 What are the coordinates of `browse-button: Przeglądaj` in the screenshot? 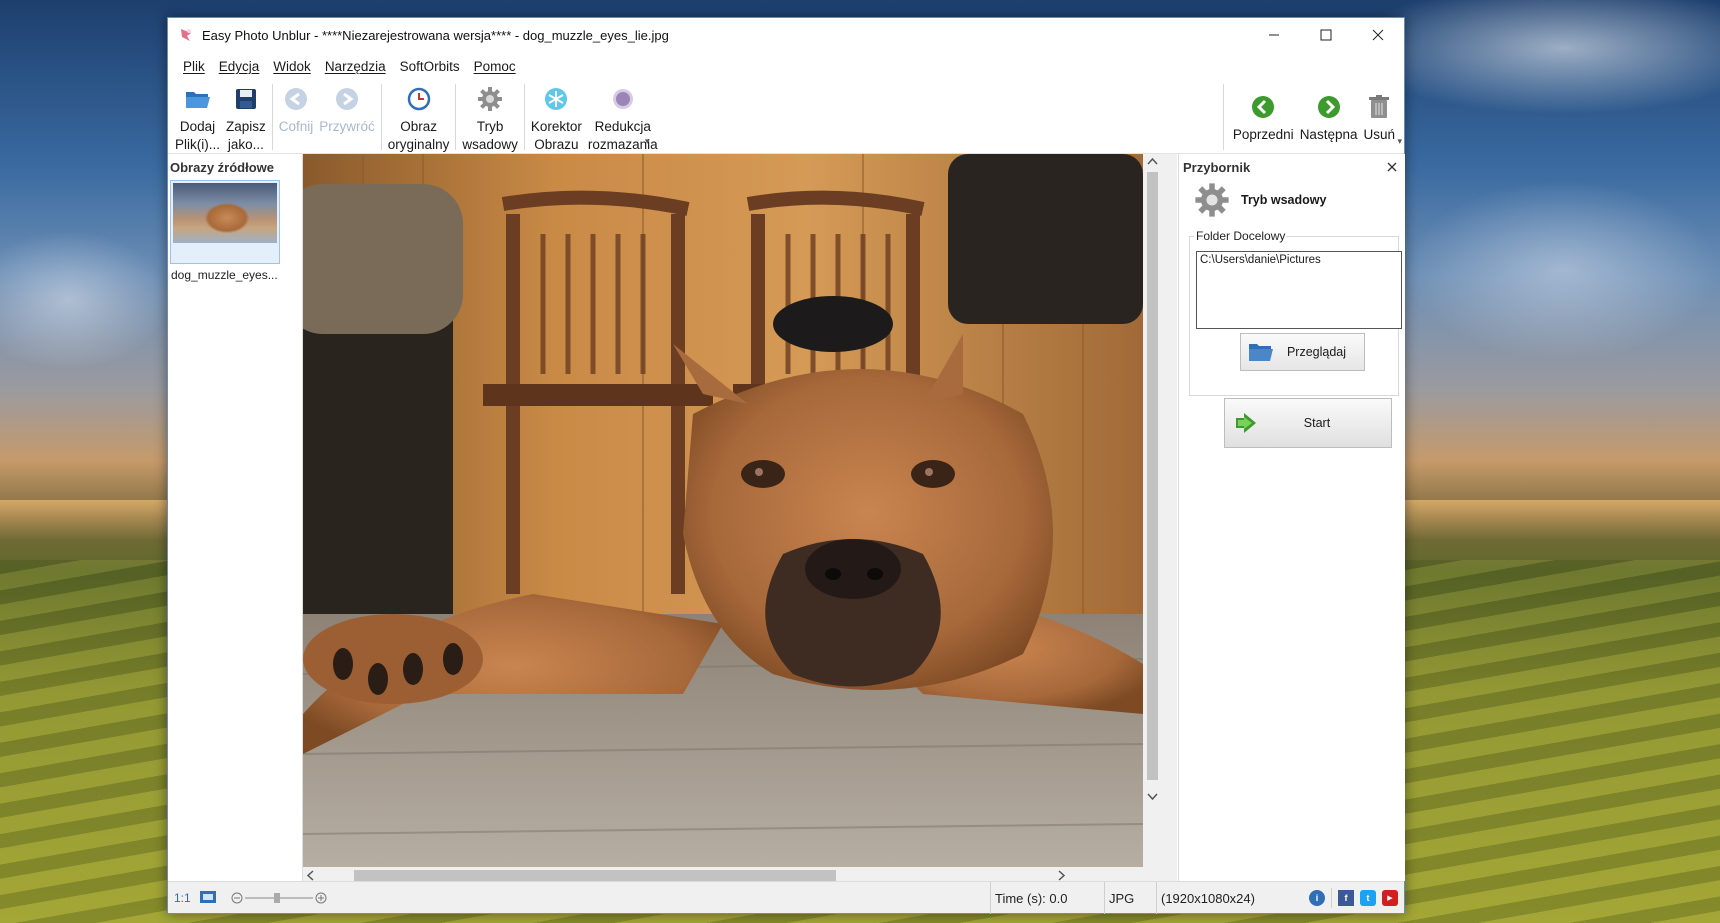 It's located at (1302, 352).